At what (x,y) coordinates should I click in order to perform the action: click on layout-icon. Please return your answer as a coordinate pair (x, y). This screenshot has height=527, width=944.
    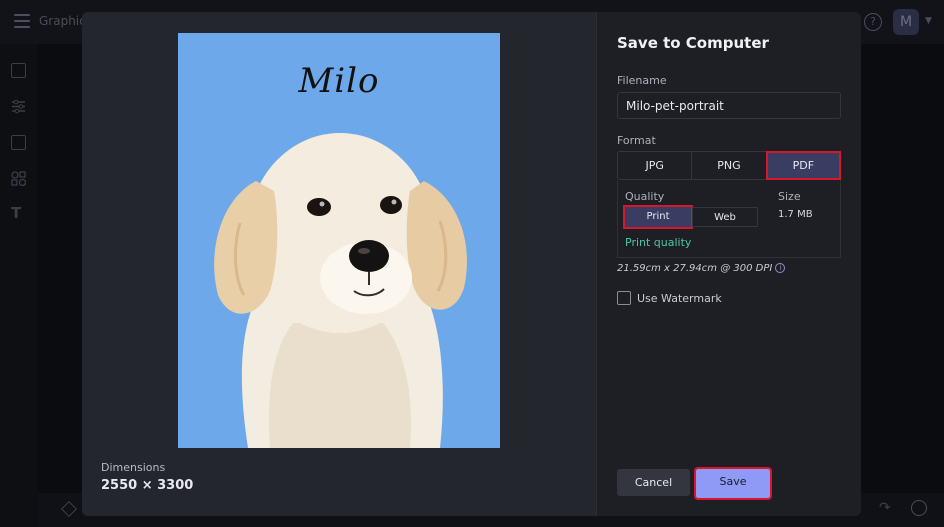
    Looking at the image, I should click on (18, 142).